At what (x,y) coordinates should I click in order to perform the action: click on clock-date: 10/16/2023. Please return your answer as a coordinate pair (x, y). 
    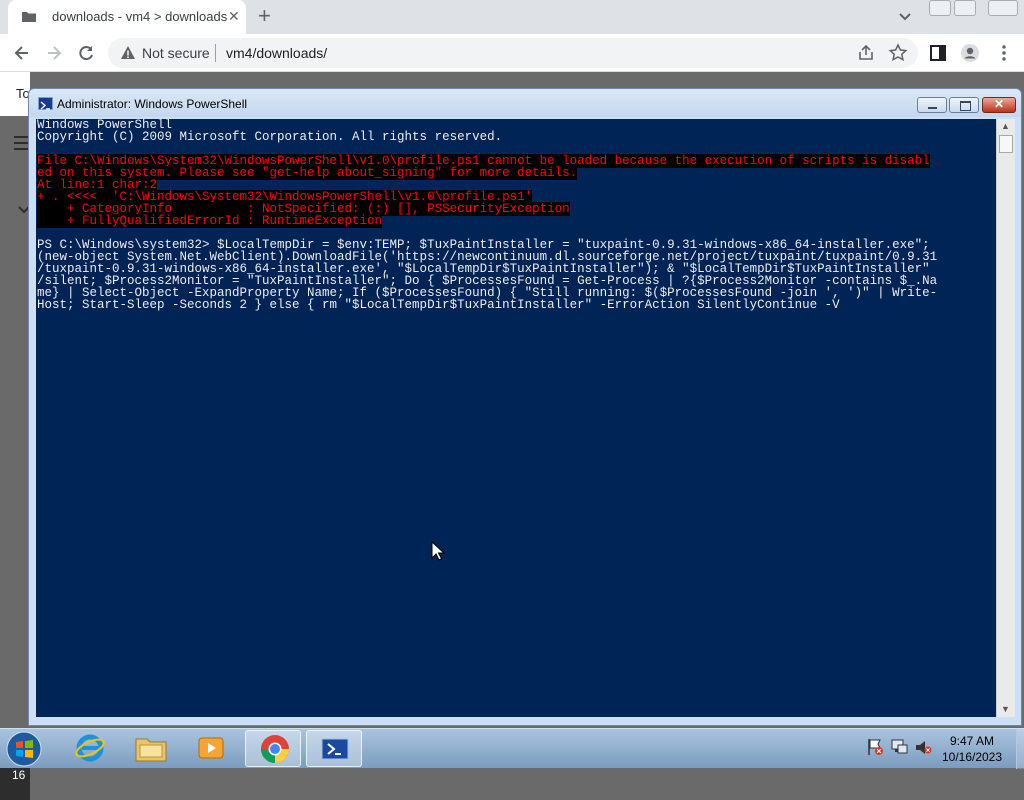
    Looking at the image, I should click on (972, 757).